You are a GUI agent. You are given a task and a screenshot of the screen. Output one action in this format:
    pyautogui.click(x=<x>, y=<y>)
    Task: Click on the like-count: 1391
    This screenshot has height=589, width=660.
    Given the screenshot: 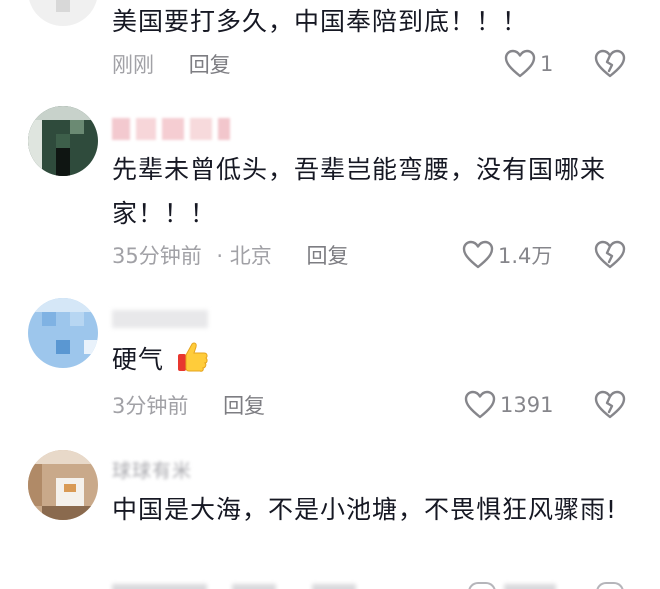 What is the action you would take?
    pyautogui.click(x=527, y=405)
    